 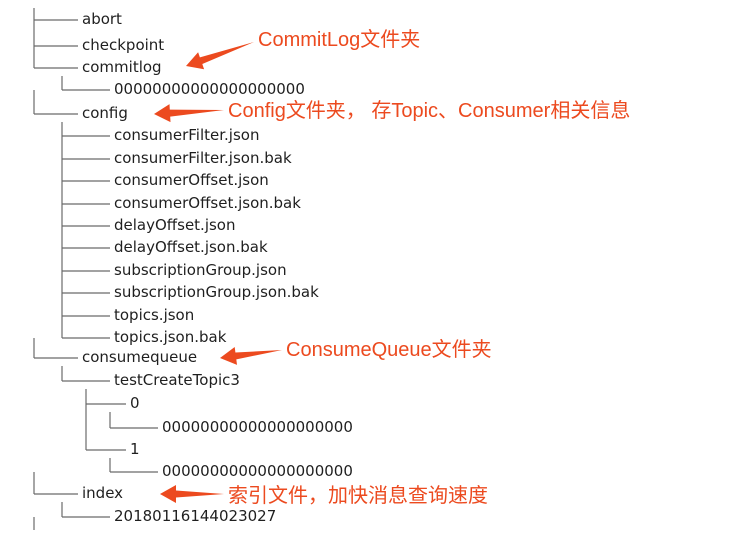 I want to click on tree-node-abort: abort, so click(x=102, y=19).